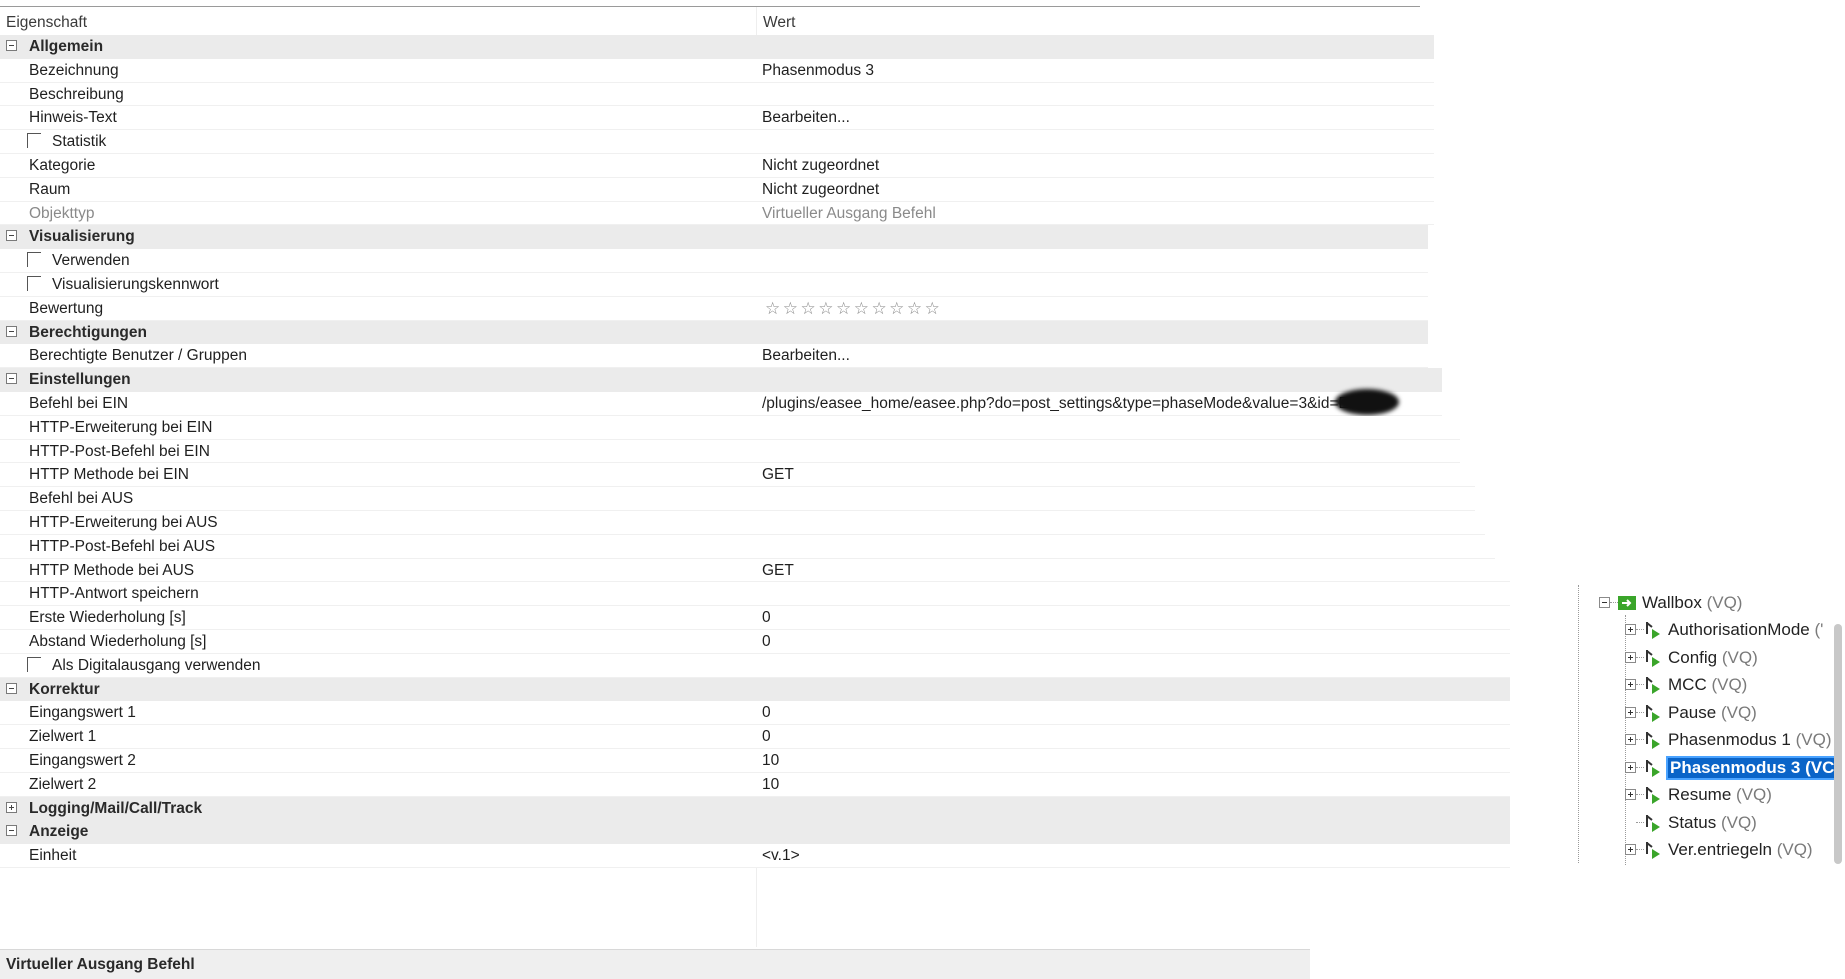 The width and height of the screenshot is (1845, 979). What do you see at coordinates (63, 784) in the screenshot?
I see `property-label: Zielwert 2` at bounding box center [63, 784].